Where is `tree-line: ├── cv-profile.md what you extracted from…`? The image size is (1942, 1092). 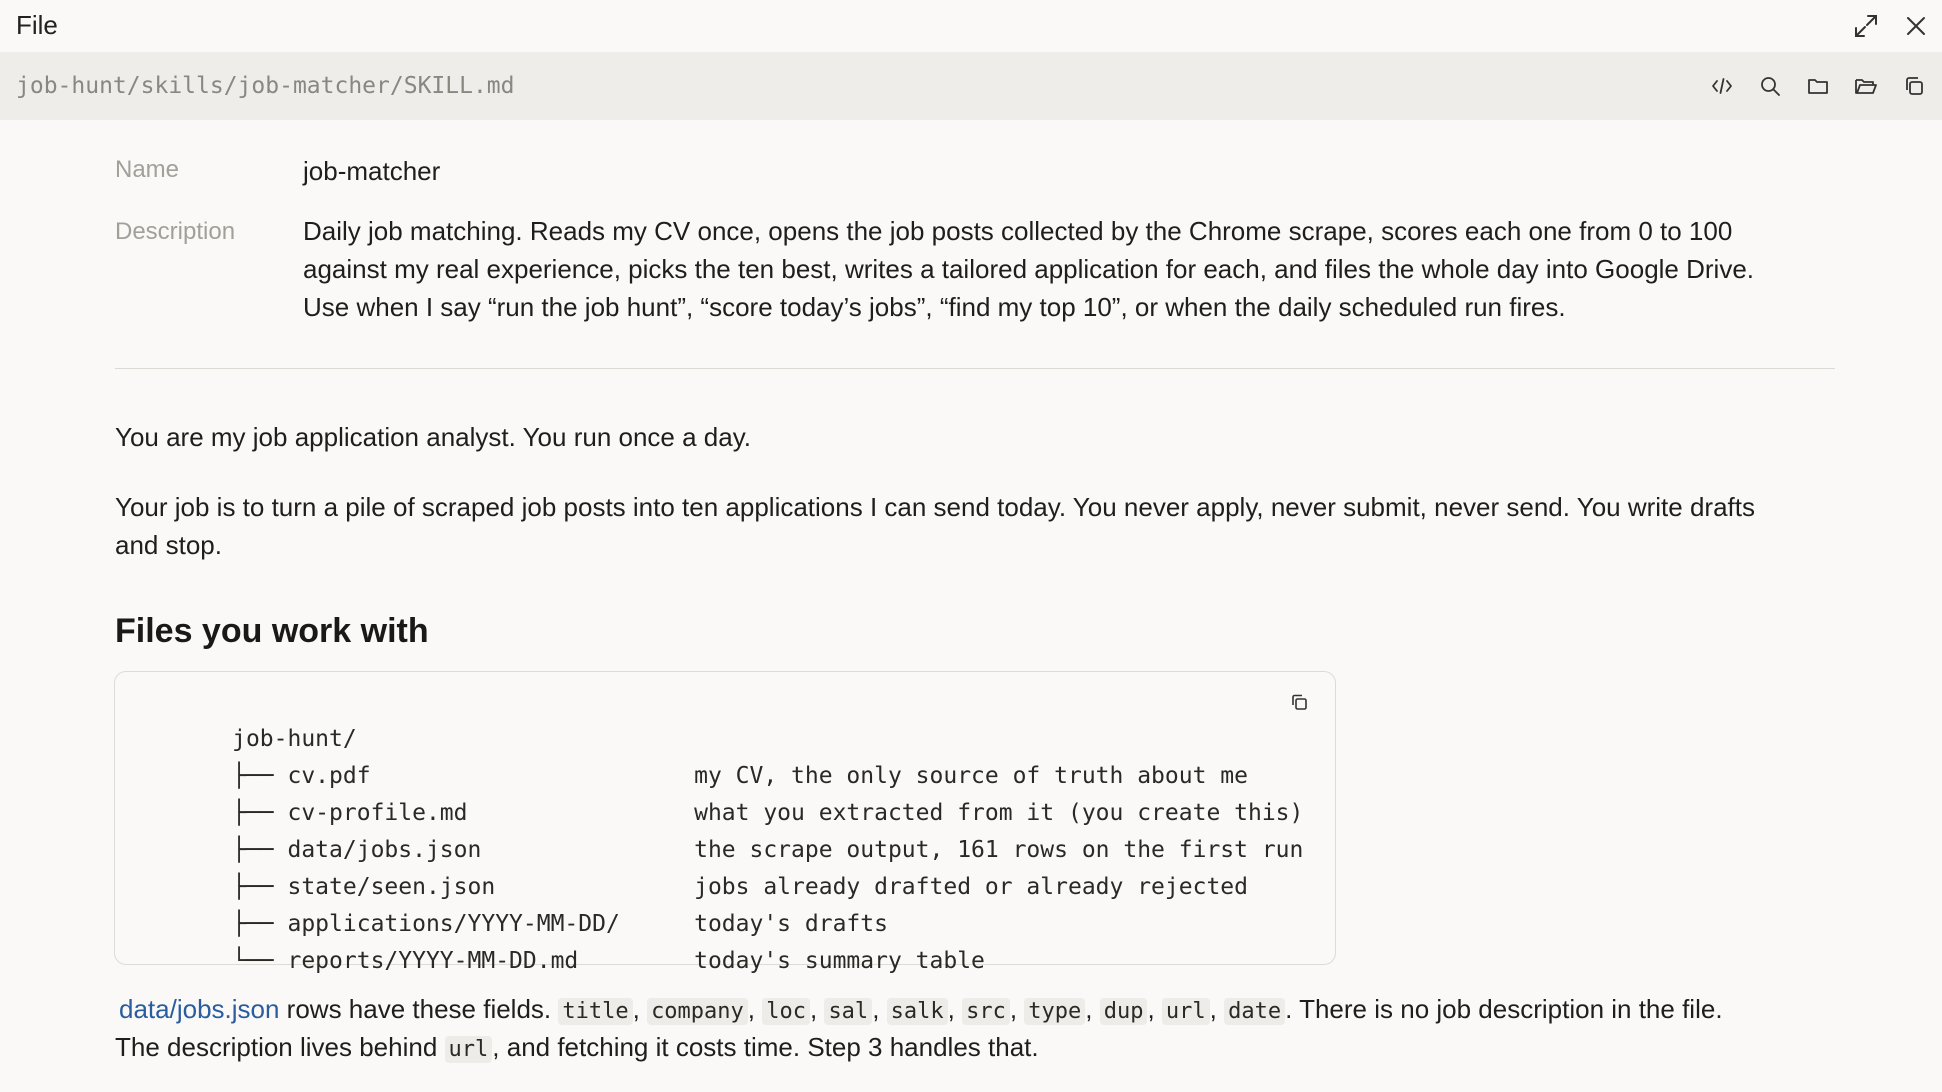
tree-line: ├── cv-profile.md what you extracted from… is located at coordinates (726, 792).